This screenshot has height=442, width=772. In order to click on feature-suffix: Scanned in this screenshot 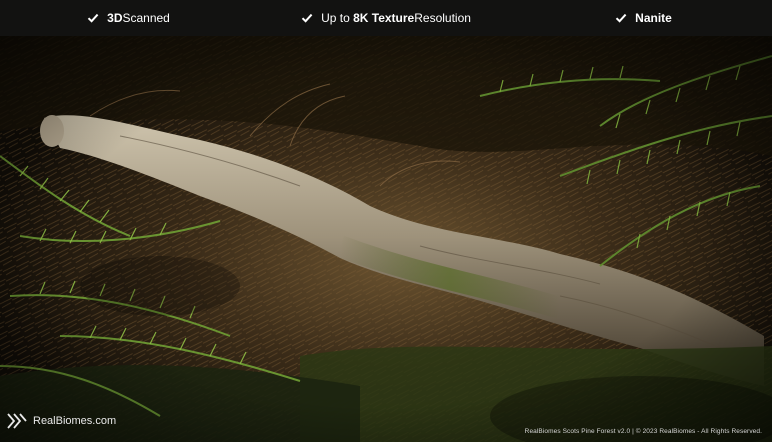, I will do `click(146, 18)`.